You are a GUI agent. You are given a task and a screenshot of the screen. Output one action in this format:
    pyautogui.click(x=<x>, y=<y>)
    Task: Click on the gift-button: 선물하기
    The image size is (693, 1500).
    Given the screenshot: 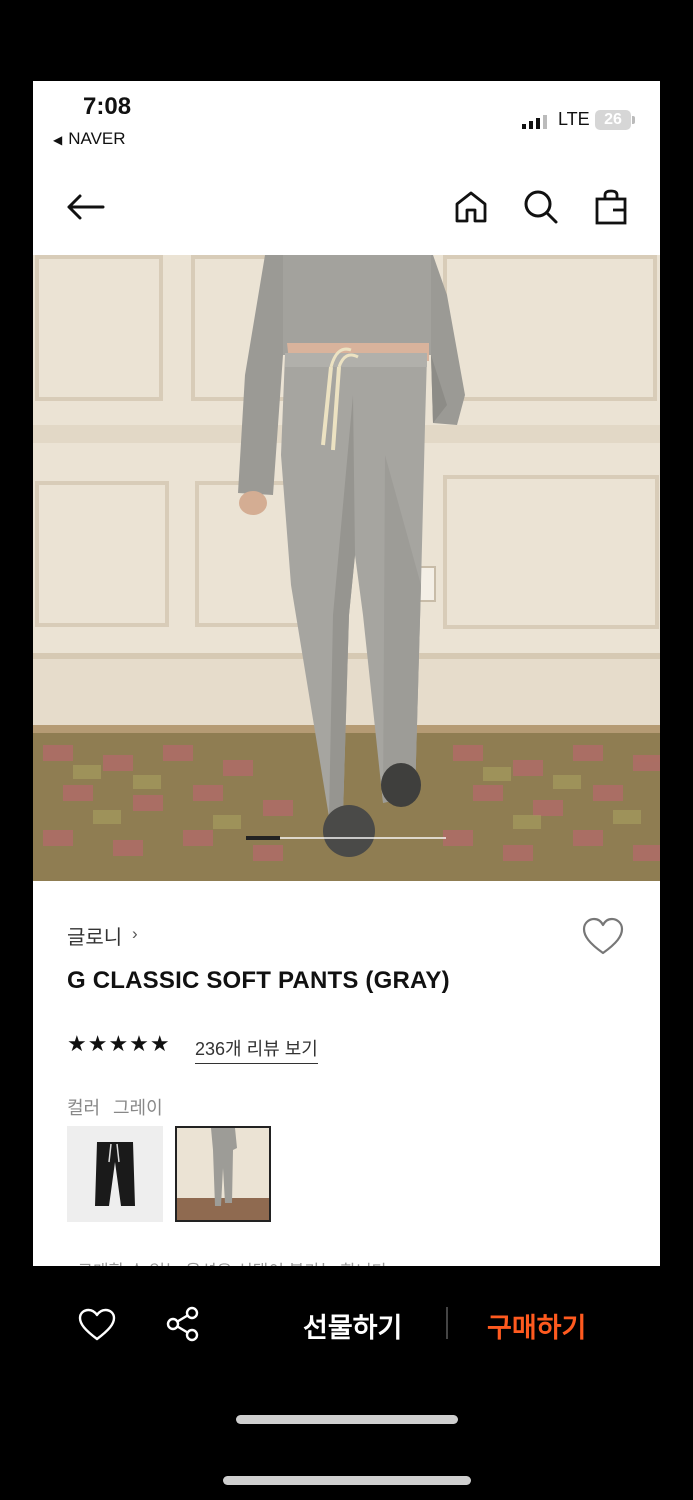 What is the action you would take?
    pyautogui.click(x=352, y=1325)
    